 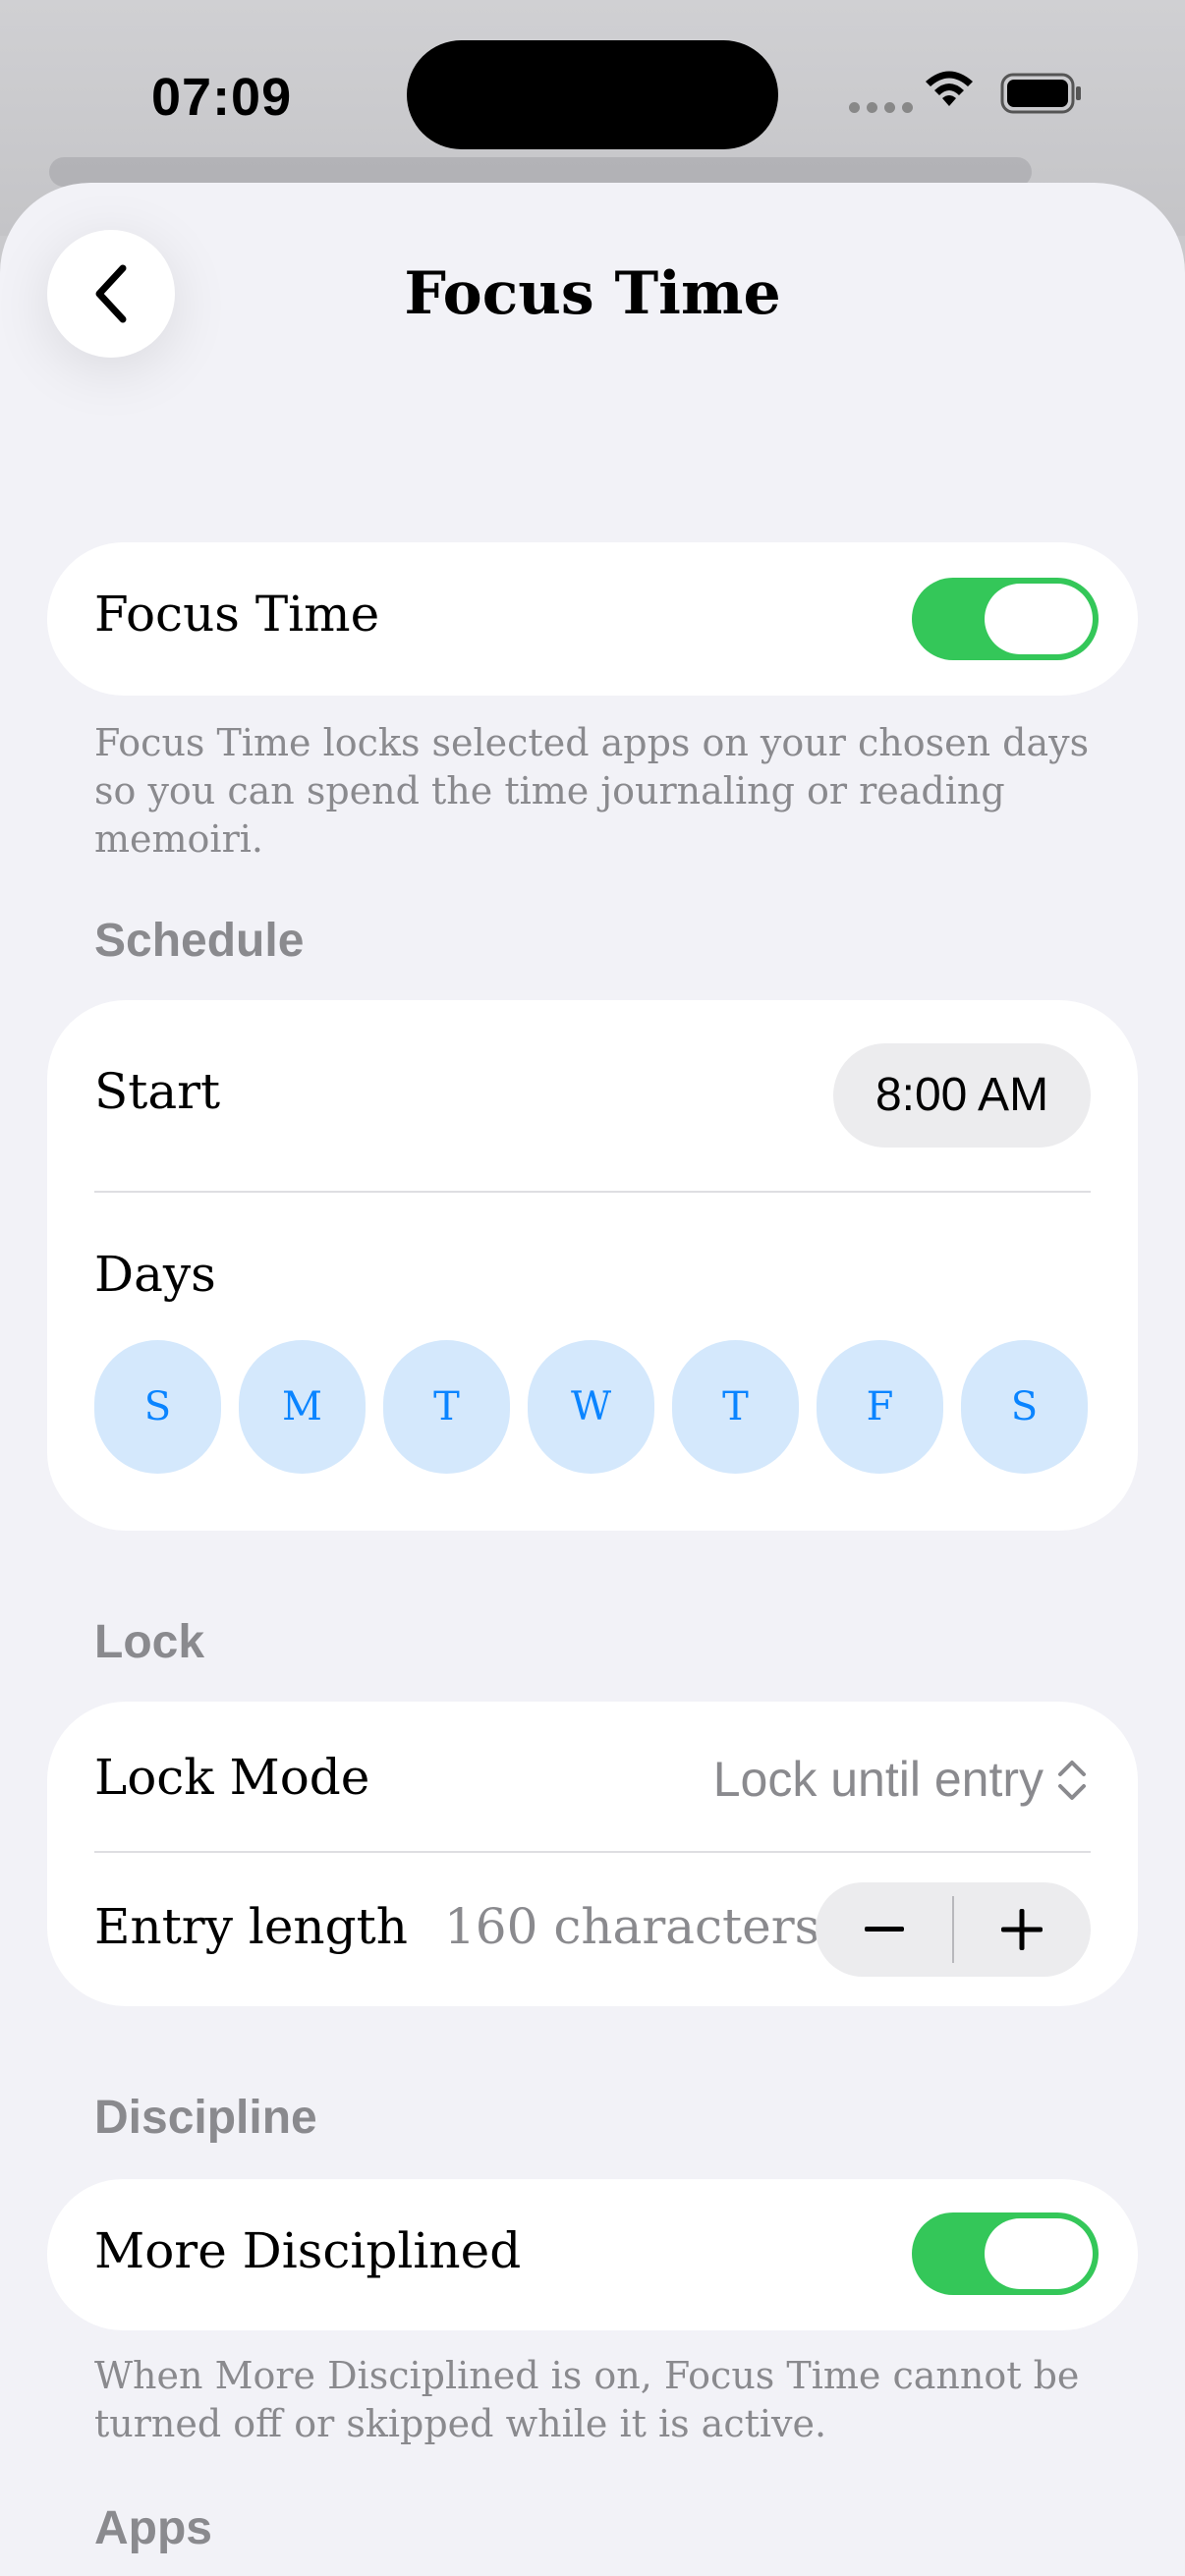 I want to click on status-bar: 07:09, so click(x=592, y=93).